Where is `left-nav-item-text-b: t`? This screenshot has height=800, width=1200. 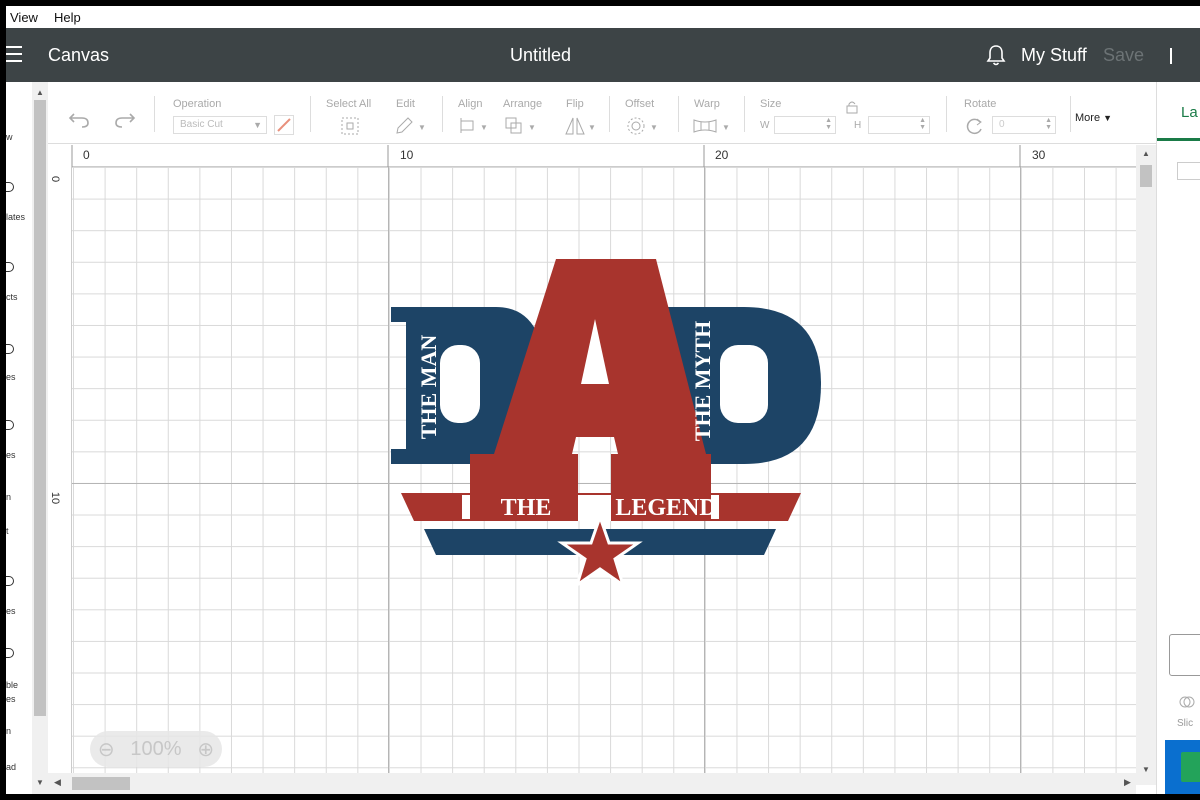
left-nav-item-text-b: t is located at coordinates (19, 531).